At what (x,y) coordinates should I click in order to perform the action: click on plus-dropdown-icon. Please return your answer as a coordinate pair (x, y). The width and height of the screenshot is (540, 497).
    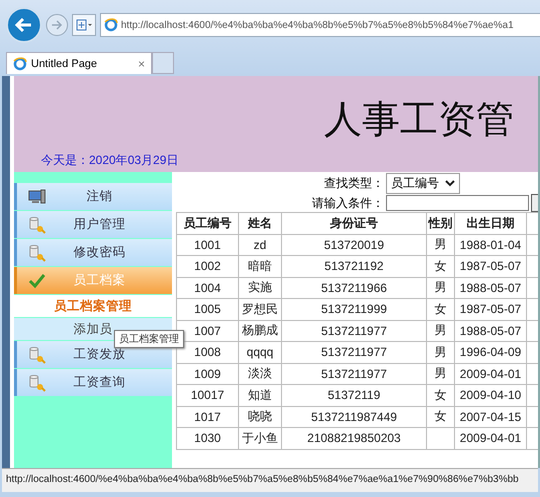
    Looking at the image, I should click on (84, 25).